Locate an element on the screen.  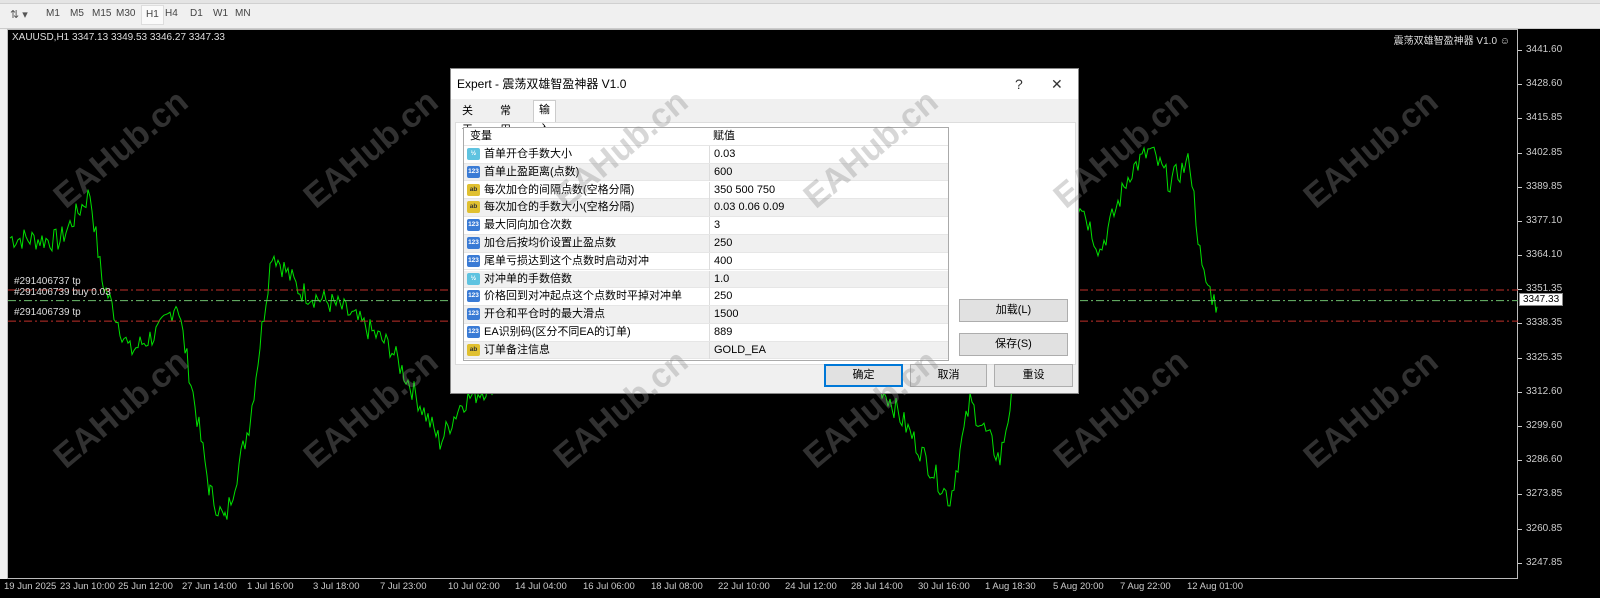
param-value: GOLD_EA is located at coordinates (737, 350).